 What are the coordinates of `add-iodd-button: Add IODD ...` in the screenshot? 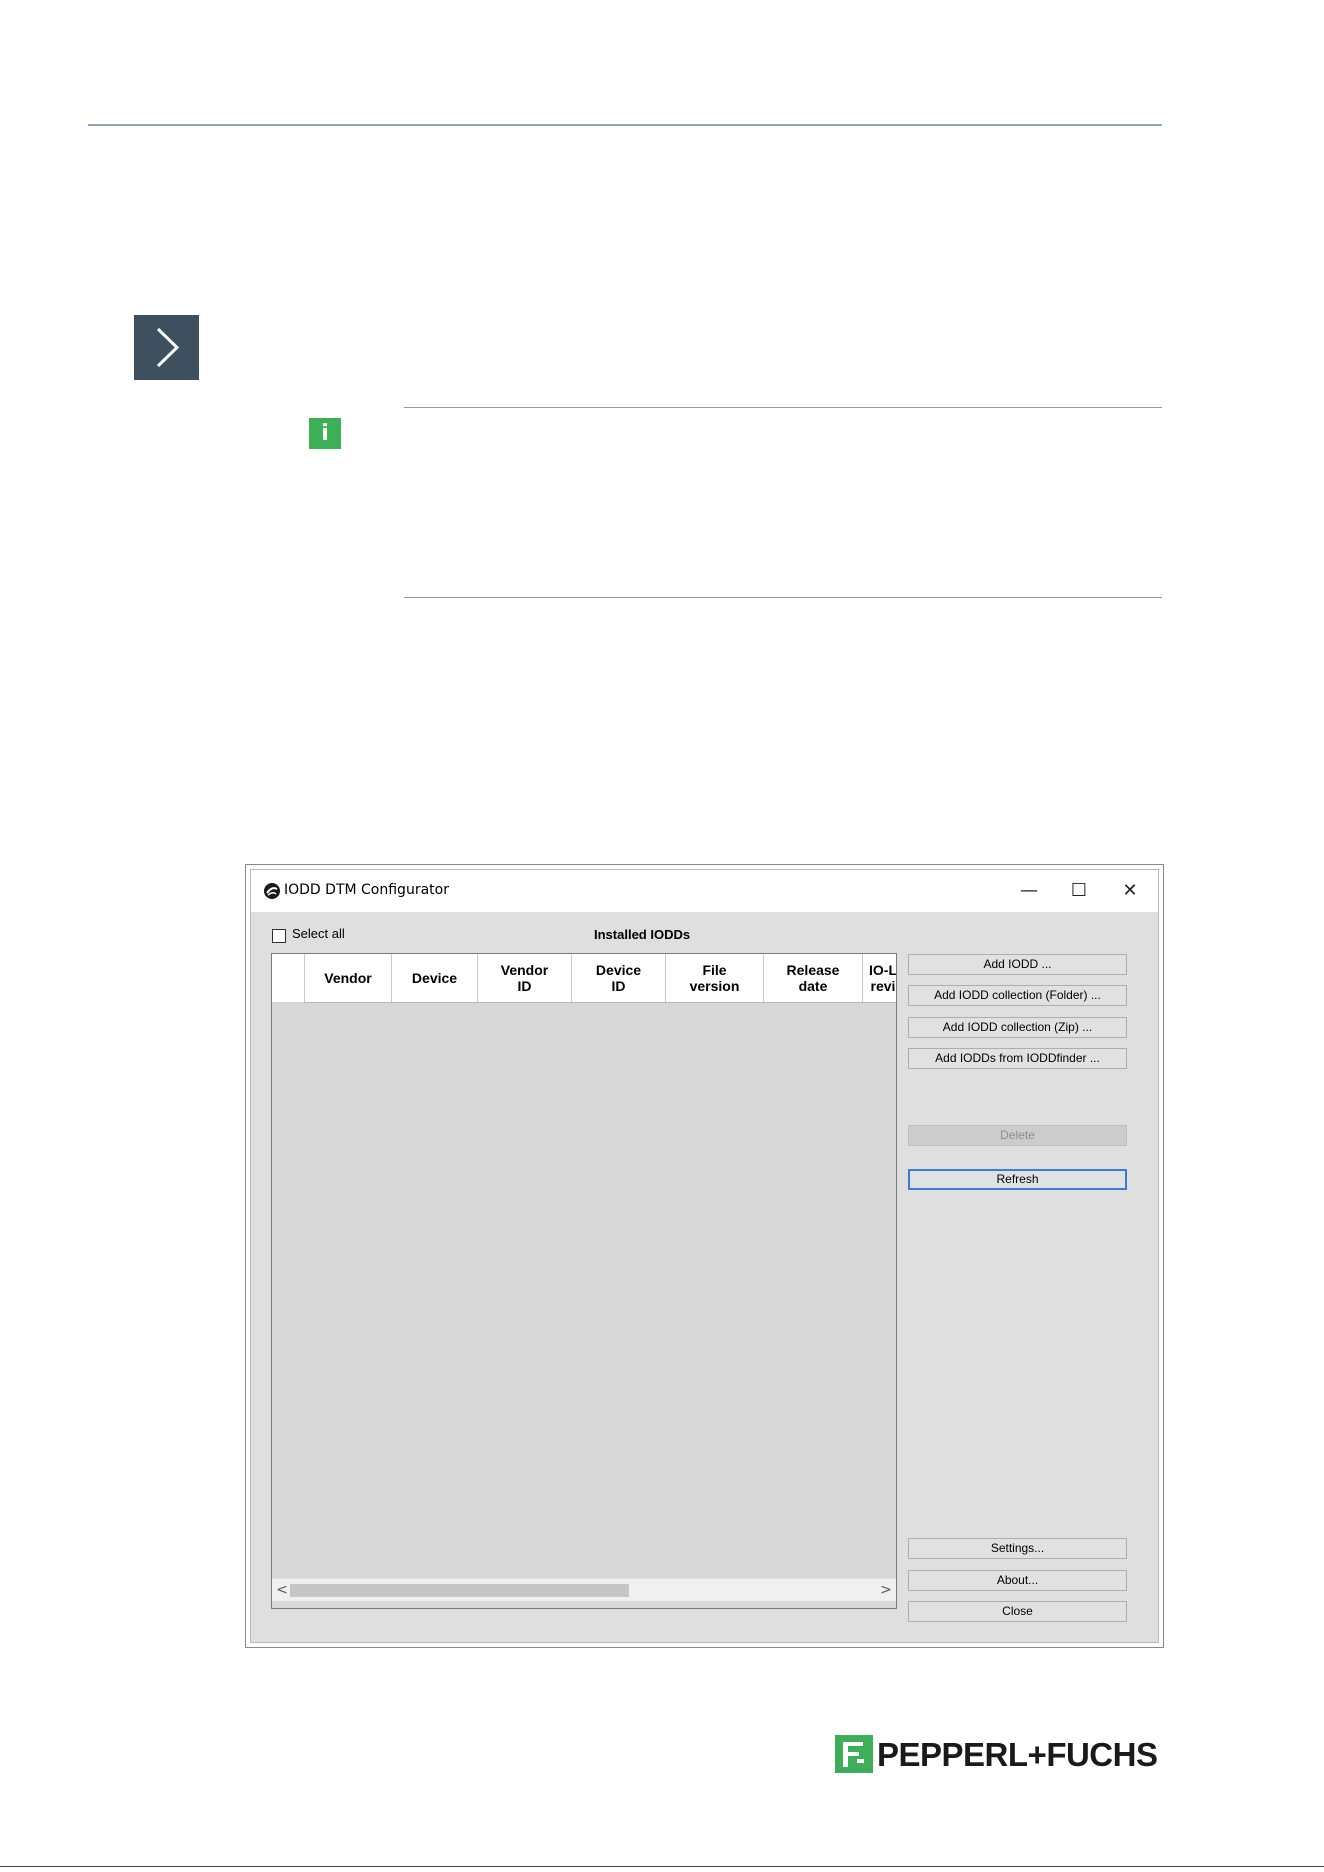 It's located at (1017, 964).